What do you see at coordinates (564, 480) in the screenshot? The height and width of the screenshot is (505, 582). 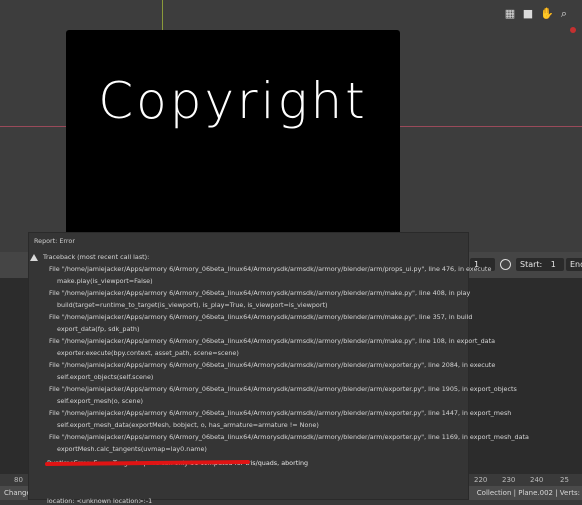 I see `ruler-tick: 25` at bounding box center [564, 480].